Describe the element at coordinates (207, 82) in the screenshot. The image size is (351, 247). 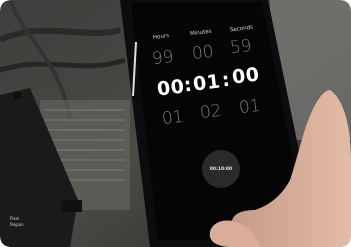
I see `minutes-current: 01` at that location.